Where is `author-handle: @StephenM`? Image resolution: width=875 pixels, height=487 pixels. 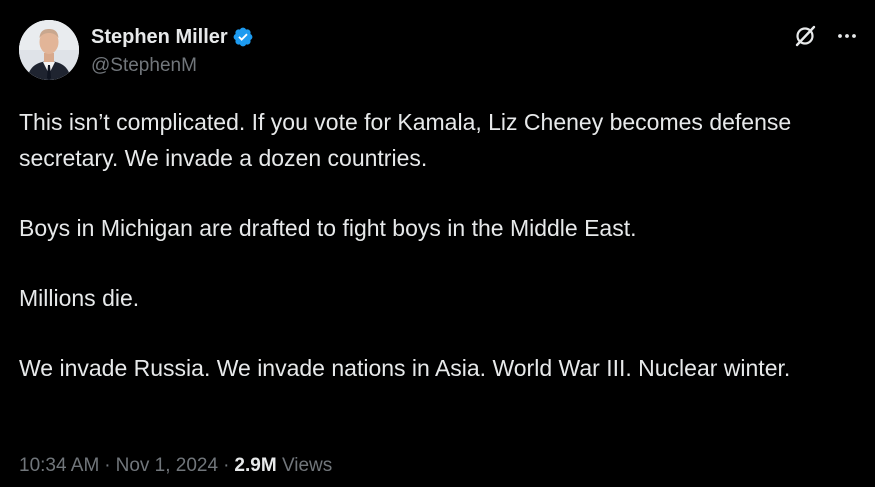 author-handle: @StephenM is located at coordinates (172, 66).